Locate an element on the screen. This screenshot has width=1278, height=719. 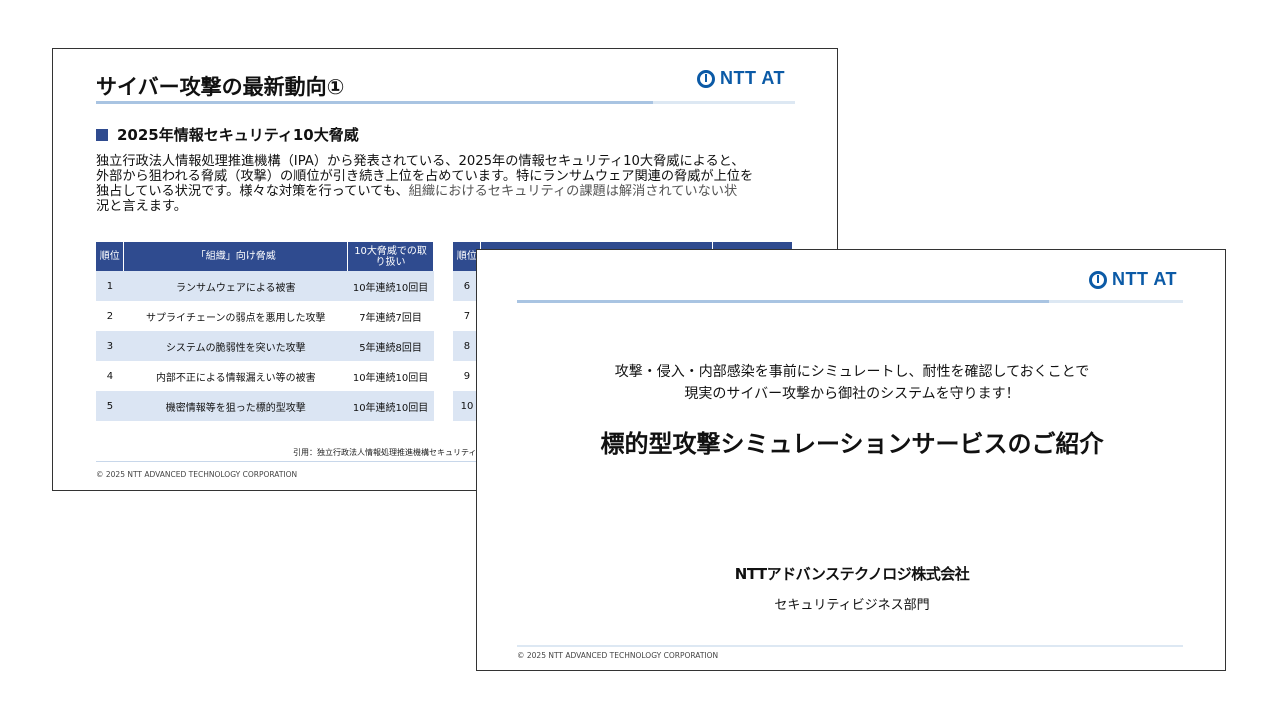
table-row: 1 ランサムウェアによる被害 10年連続10回目 is located at coordinates (265, 286).